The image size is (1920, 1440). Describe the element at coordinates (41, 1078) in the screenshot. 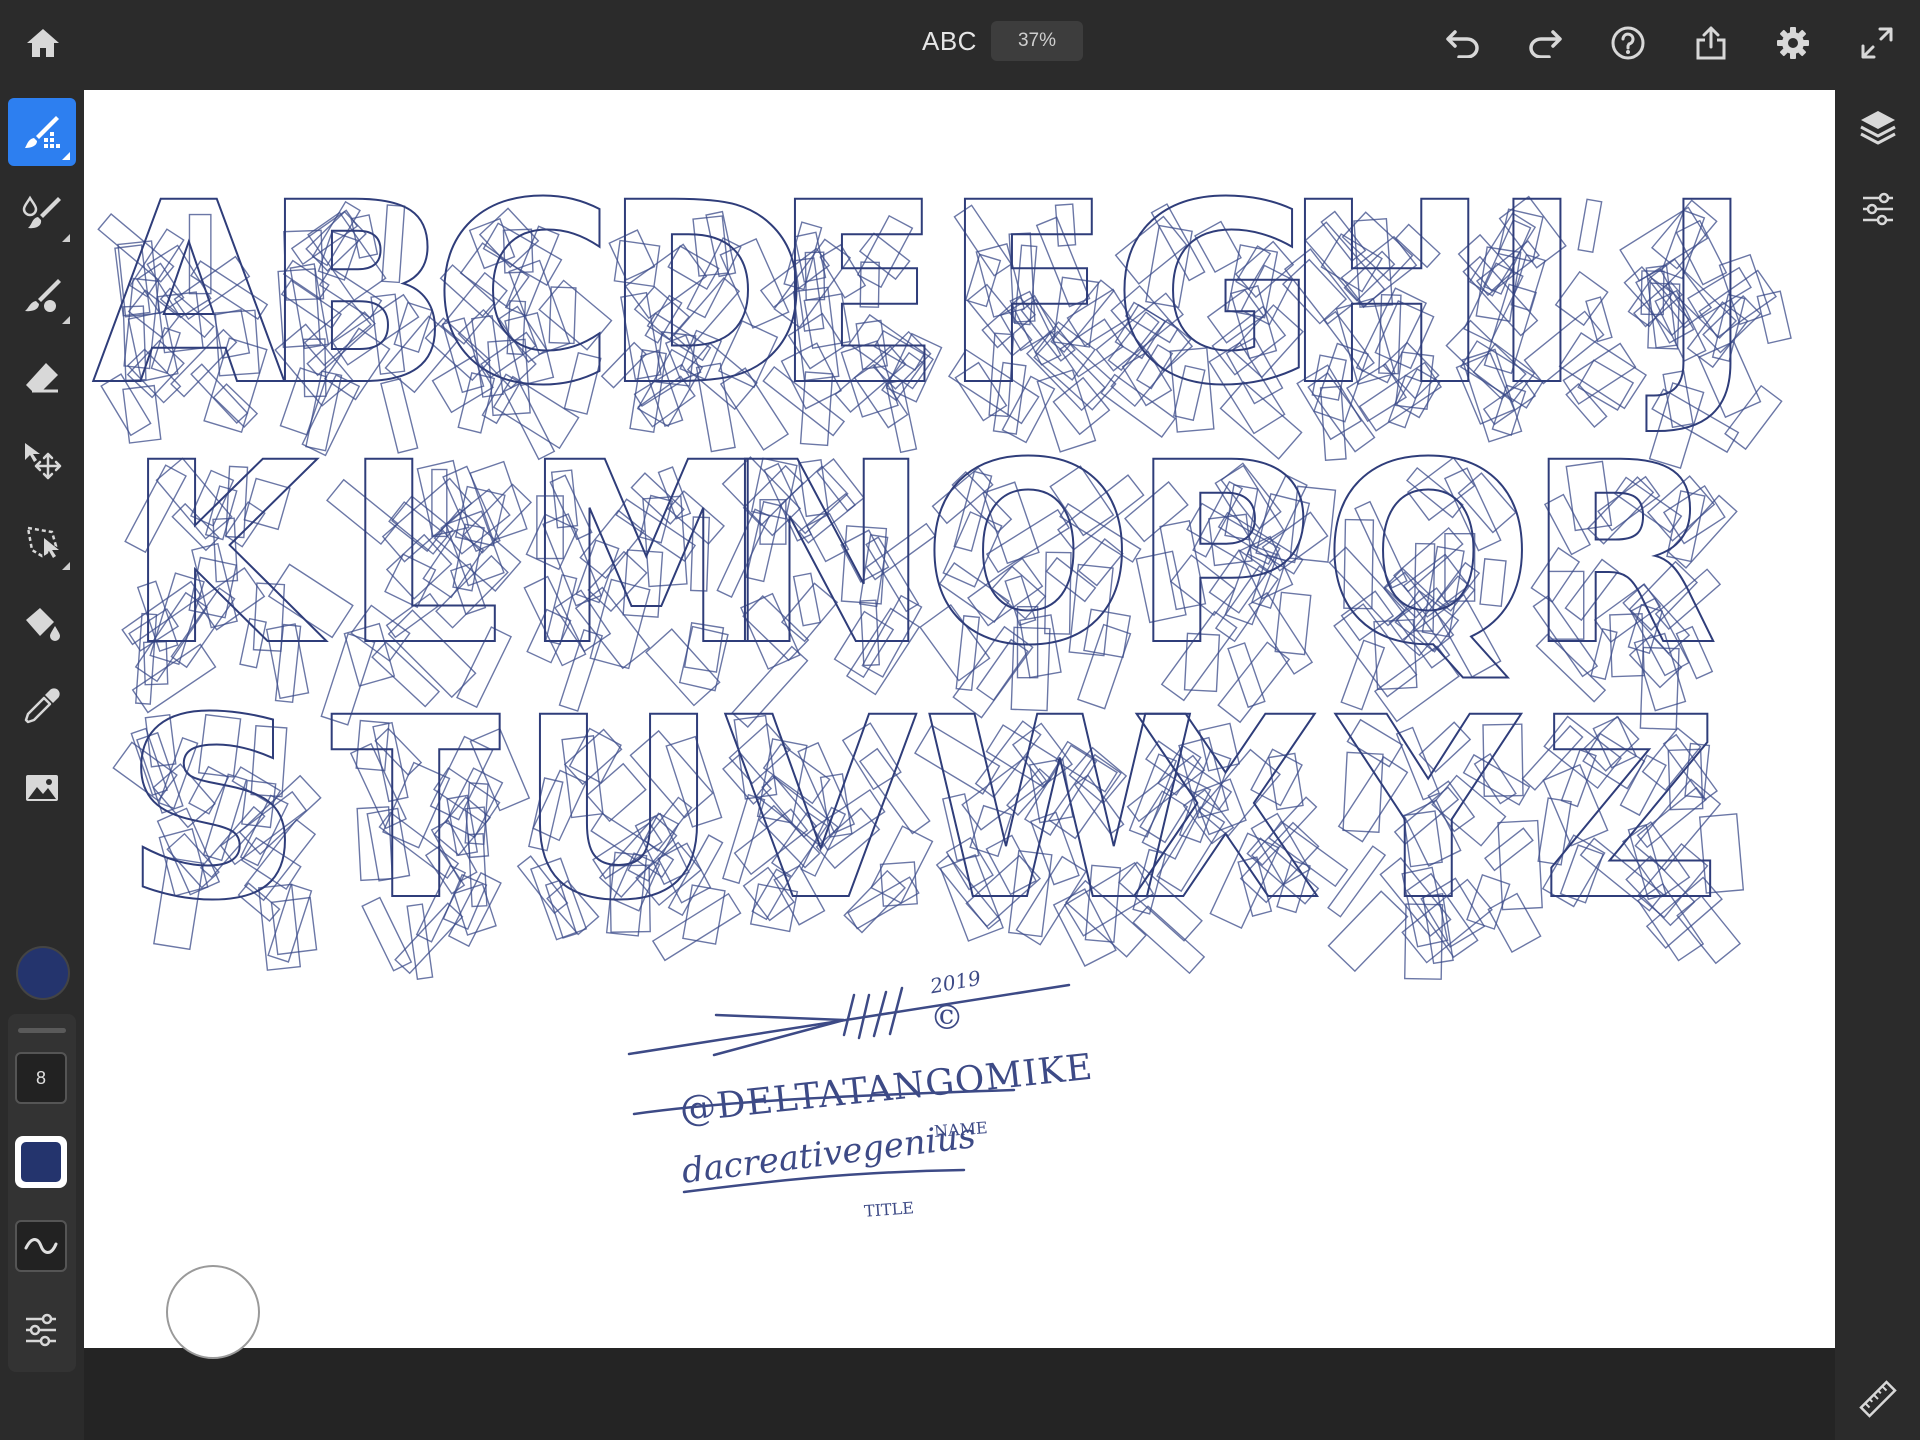

I see `brush-size: 8` at that location.